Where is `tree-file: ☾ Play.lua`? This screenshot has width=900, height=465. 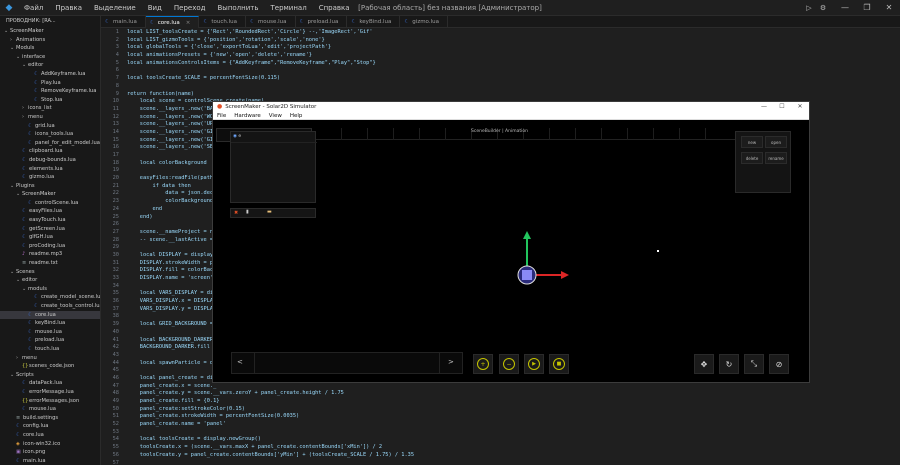
tree-file: ☾ Play.lua is located at coordinates (50, 83).